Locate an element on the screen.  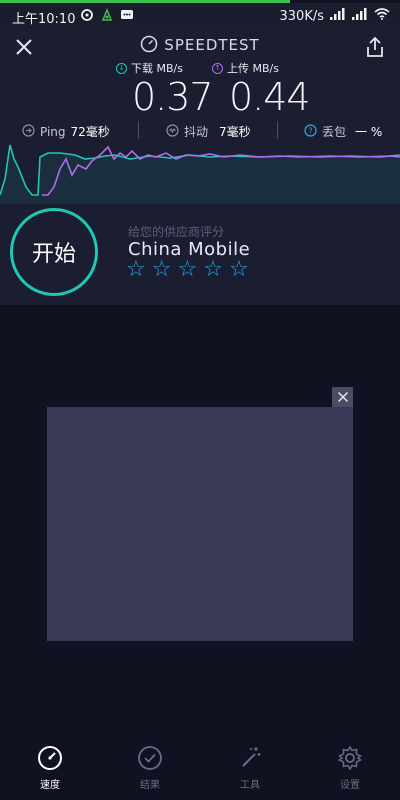
share-icon is located at coordinates (375, 46).